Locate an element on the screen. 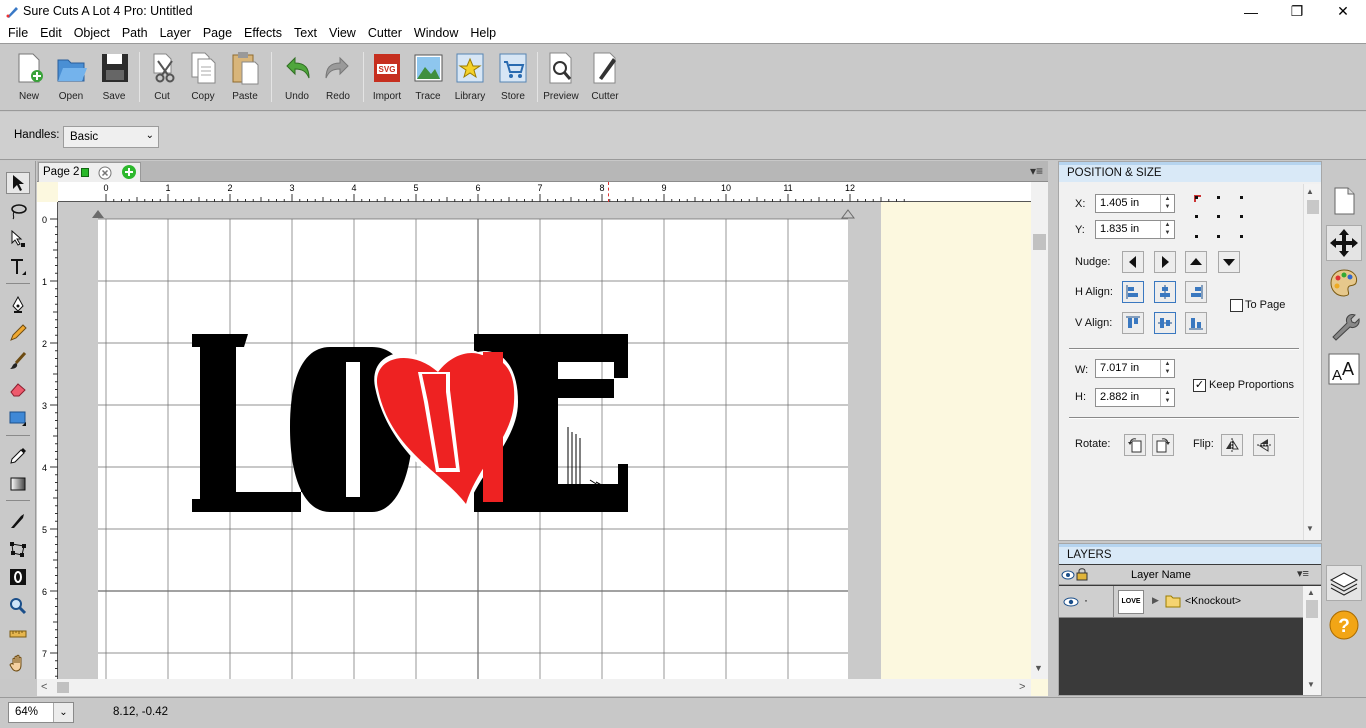 The image size is (1366, 728). nudge-left-button is located at coordinates (1133, 262).